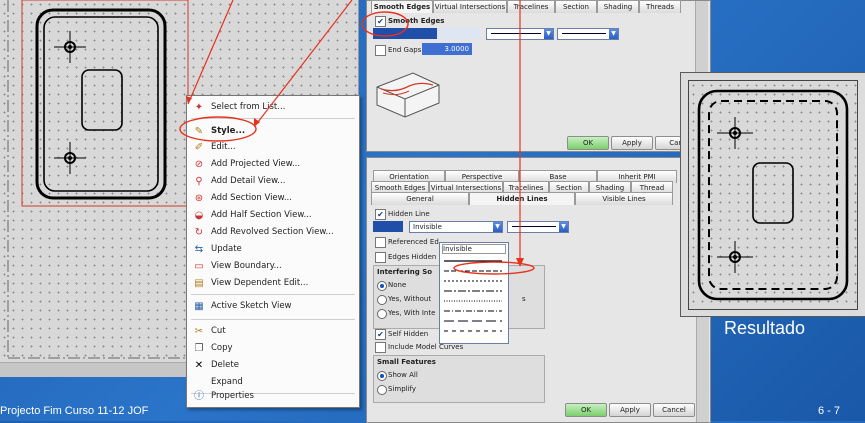 Image resolution: width=865 pixels, height=423 pixels. What do you see at coordinates (829, 411) in the screenshot?
I see `footer-page-number: 6 - 7` at bounding box center [829, 411].